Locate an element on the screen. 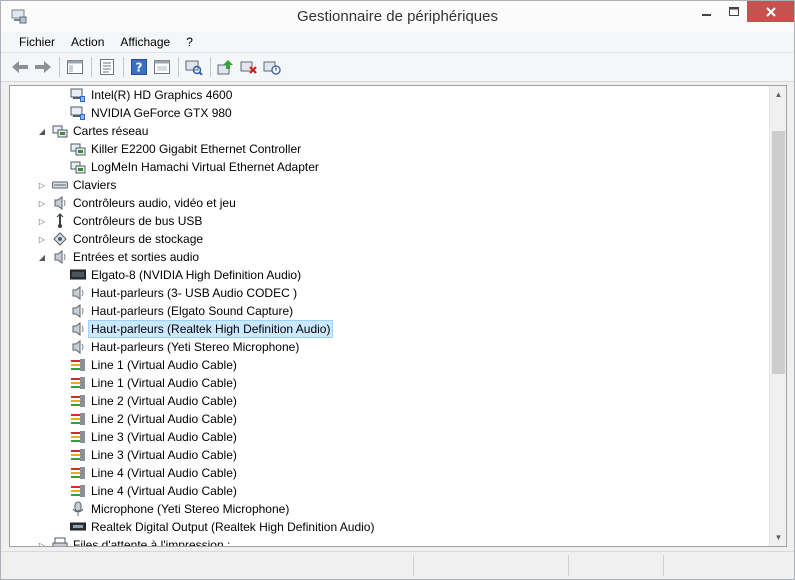  update-driver-icon is located at coordinates (225, 67).